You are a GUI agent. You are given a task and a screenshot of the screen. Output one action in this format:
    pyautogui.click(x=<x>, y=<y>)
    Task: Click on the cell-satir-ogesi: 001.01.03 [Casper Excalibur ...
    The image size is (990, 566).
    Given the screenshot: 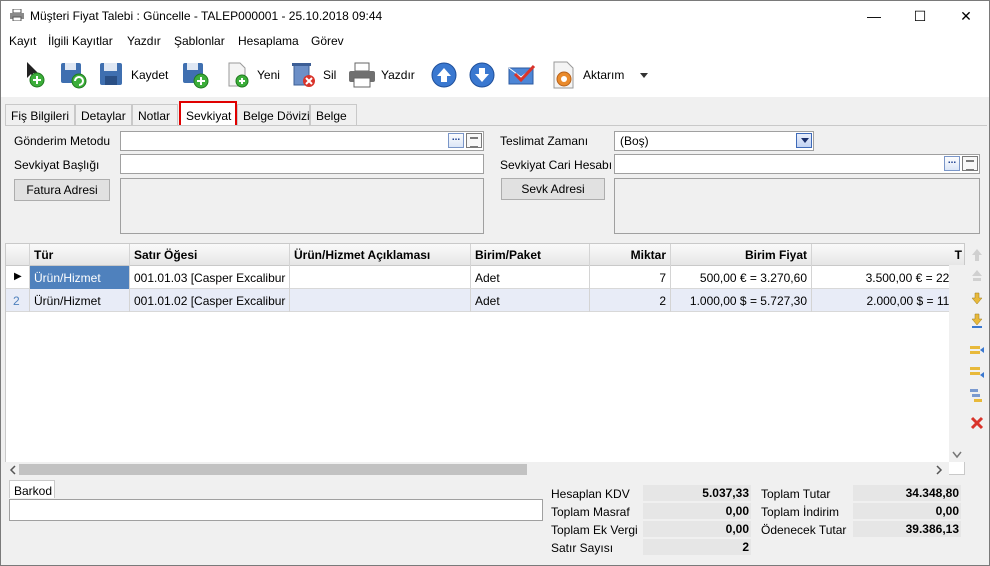 What is the action you would take?
    pyautogui.click(x=210, y=277)
    